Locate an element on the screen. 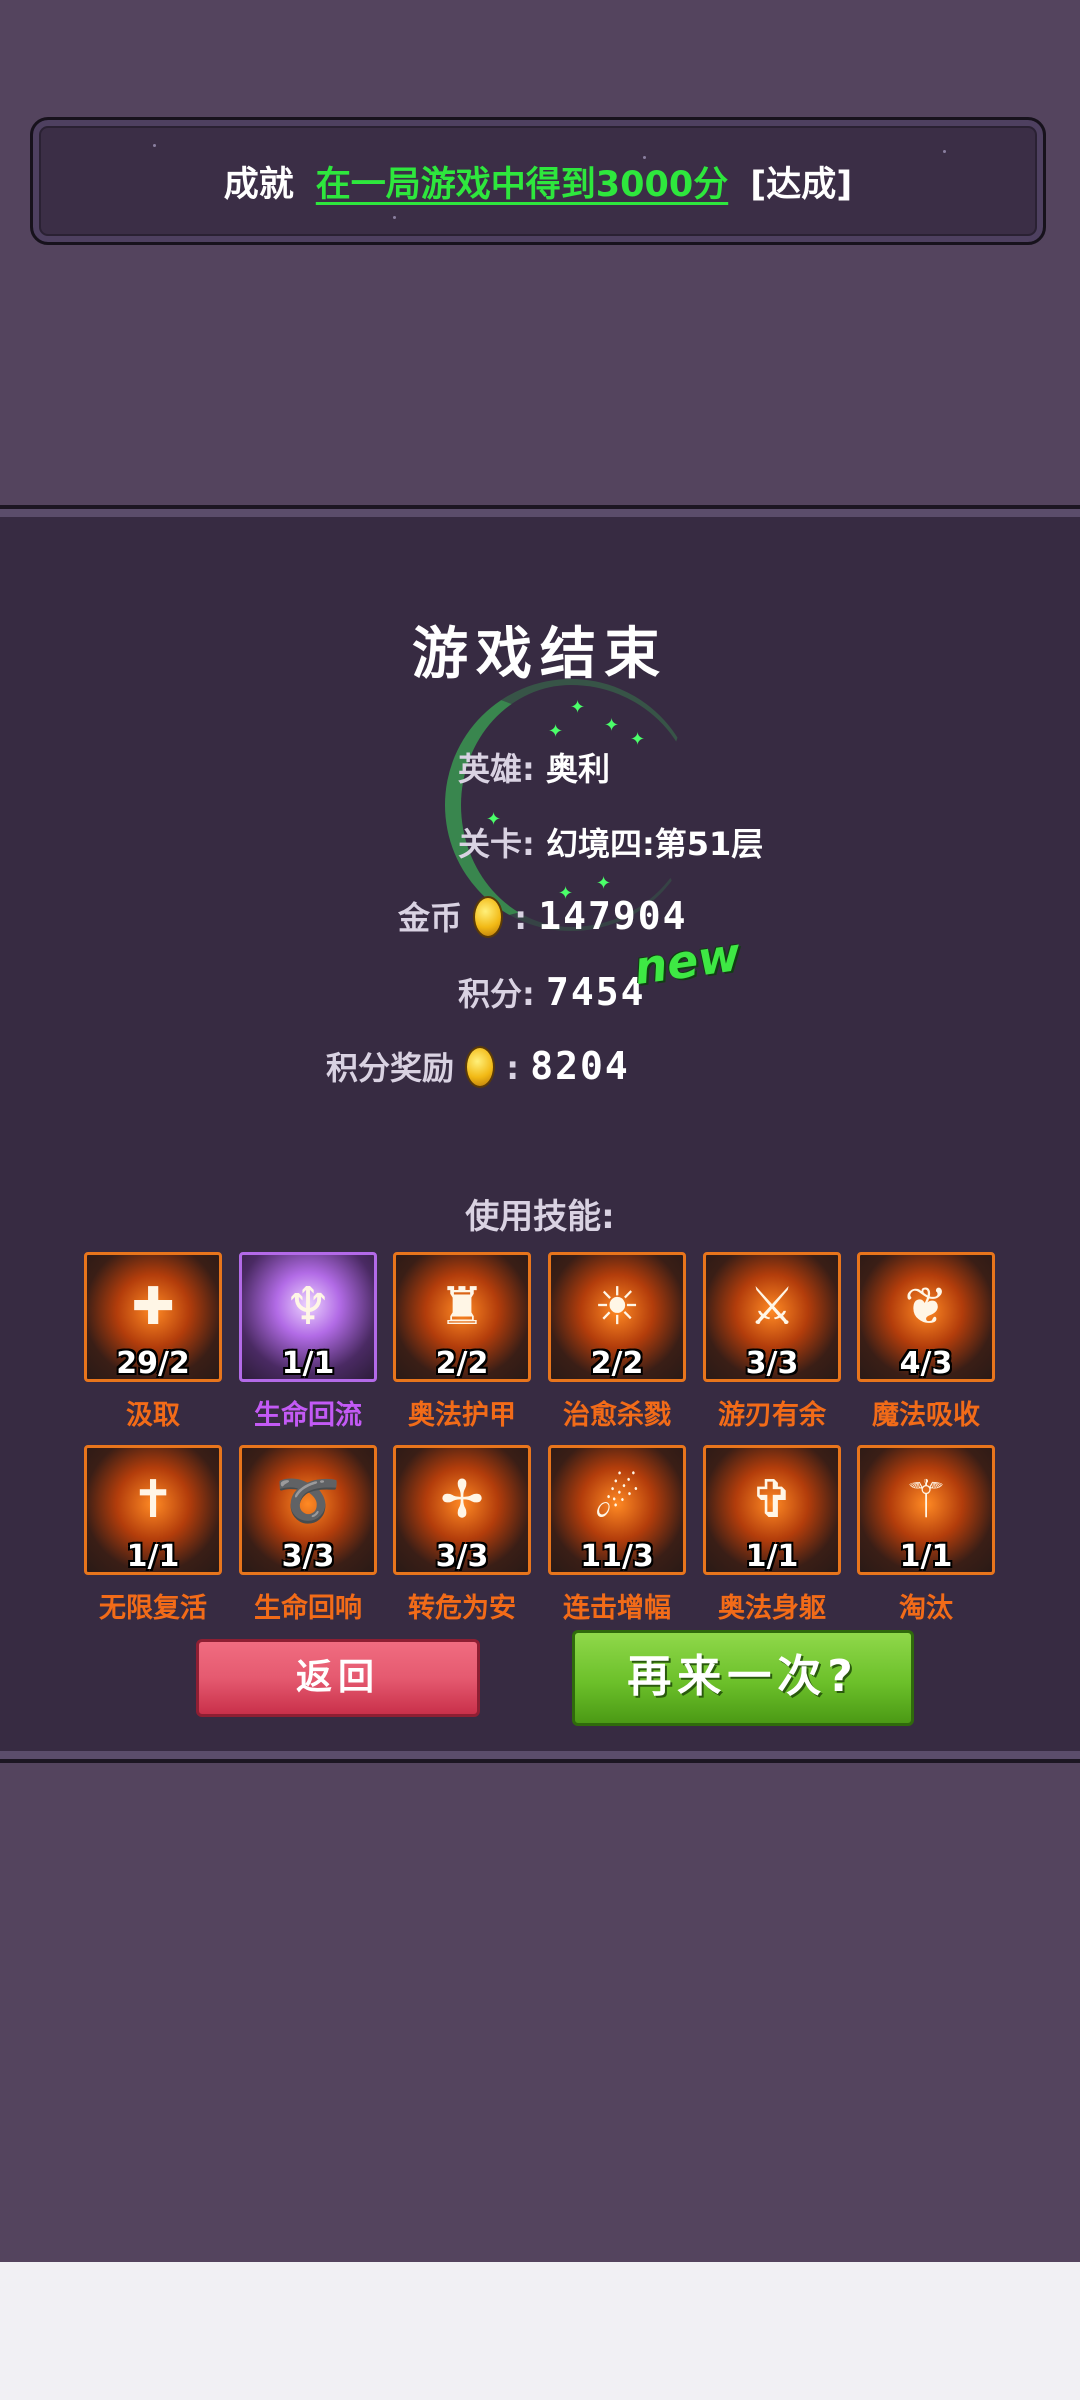 The width and height of the screenshot is (1080, 2400). skill-name: 无限复活 is located at coordinates (153, 1608).